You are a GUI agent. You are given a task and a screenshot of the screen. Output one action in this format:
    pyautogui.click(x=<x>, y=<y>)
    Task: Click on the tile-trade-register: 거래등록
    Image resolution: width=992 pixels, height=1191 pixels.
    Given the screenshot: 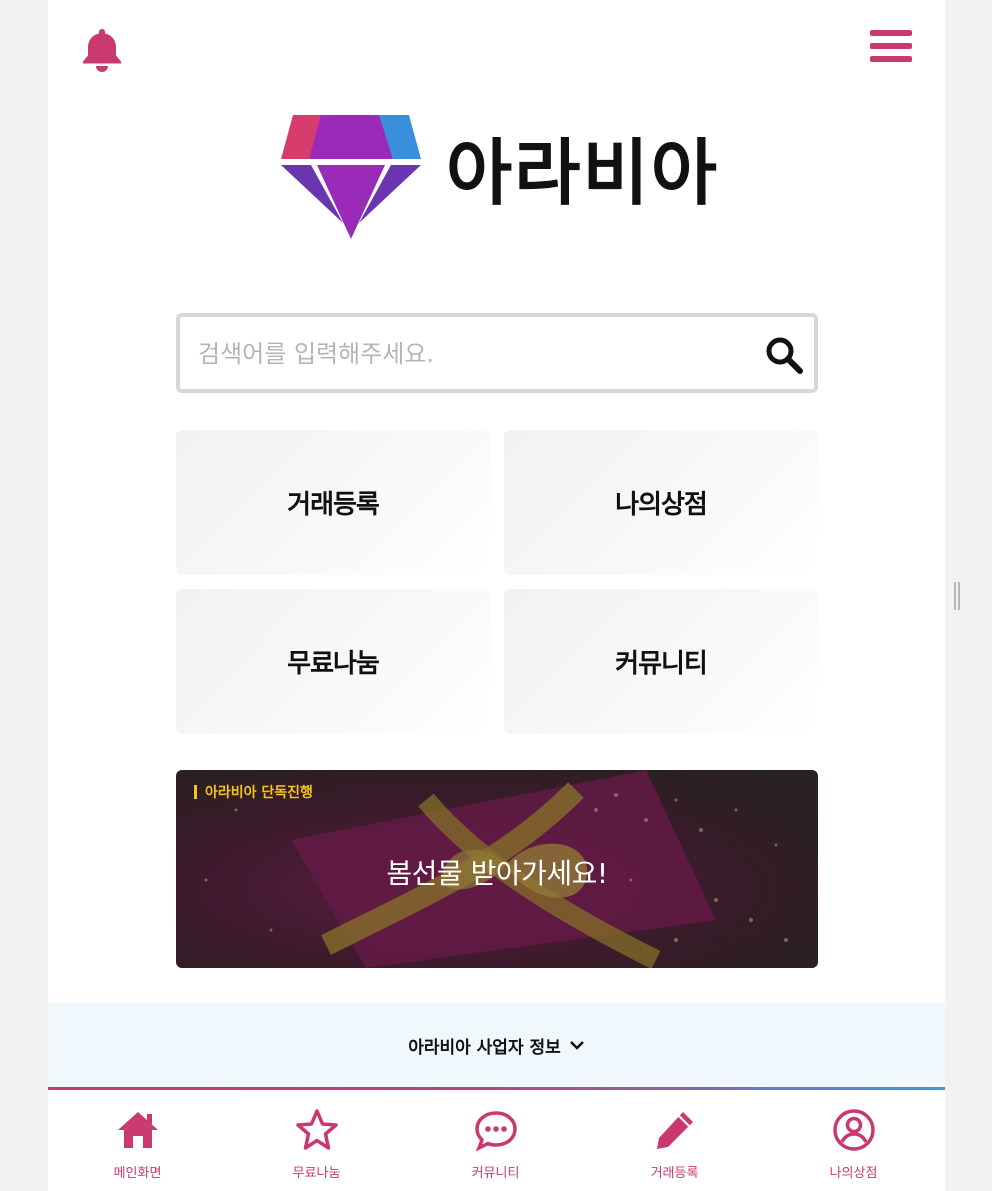 What is the action you would take?
    pyautogui.click(x=333, y=502)
    